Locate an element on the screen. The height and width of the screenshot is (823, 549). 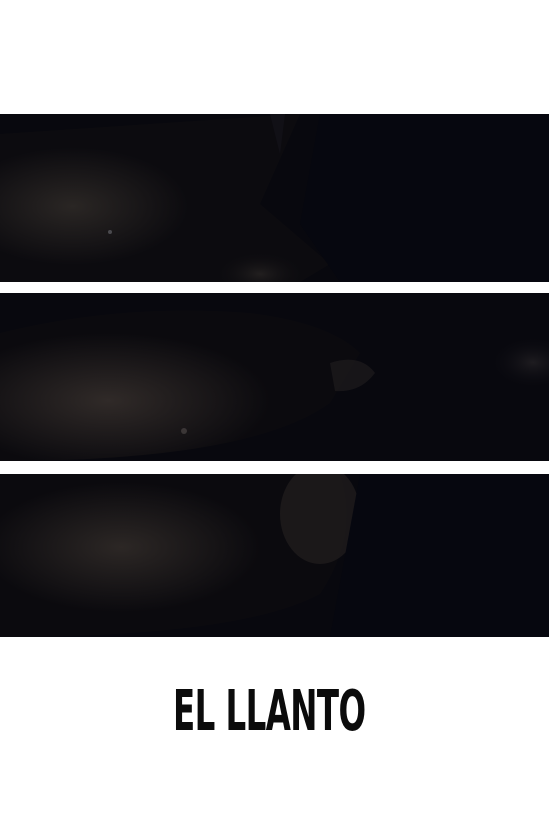
poster-title: EL LLANTO is located at coordinates (269, 711).